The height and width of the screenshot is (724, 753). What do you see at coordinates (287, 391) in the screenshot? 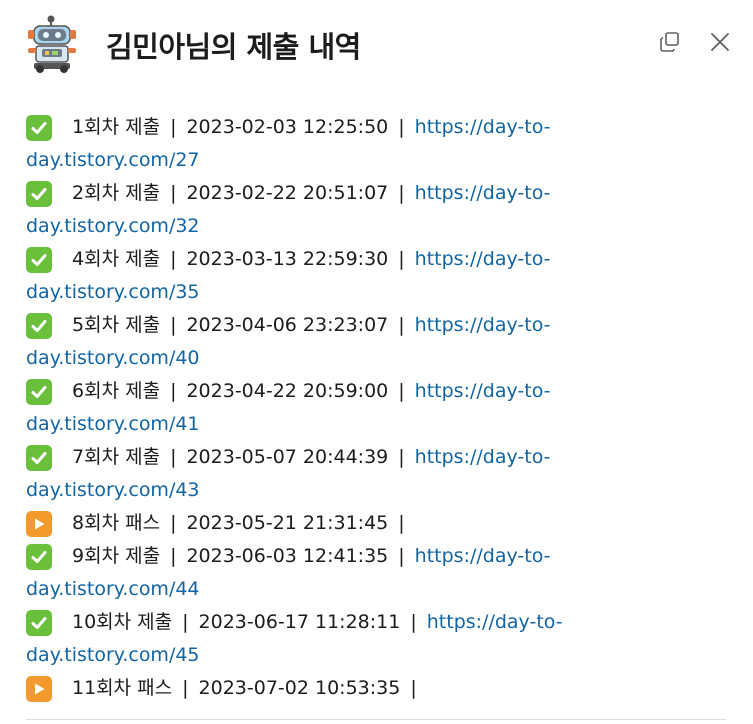
I see `entry-timestamp: 2023-04-22 20:59:00` at bounding box center [287, 391].